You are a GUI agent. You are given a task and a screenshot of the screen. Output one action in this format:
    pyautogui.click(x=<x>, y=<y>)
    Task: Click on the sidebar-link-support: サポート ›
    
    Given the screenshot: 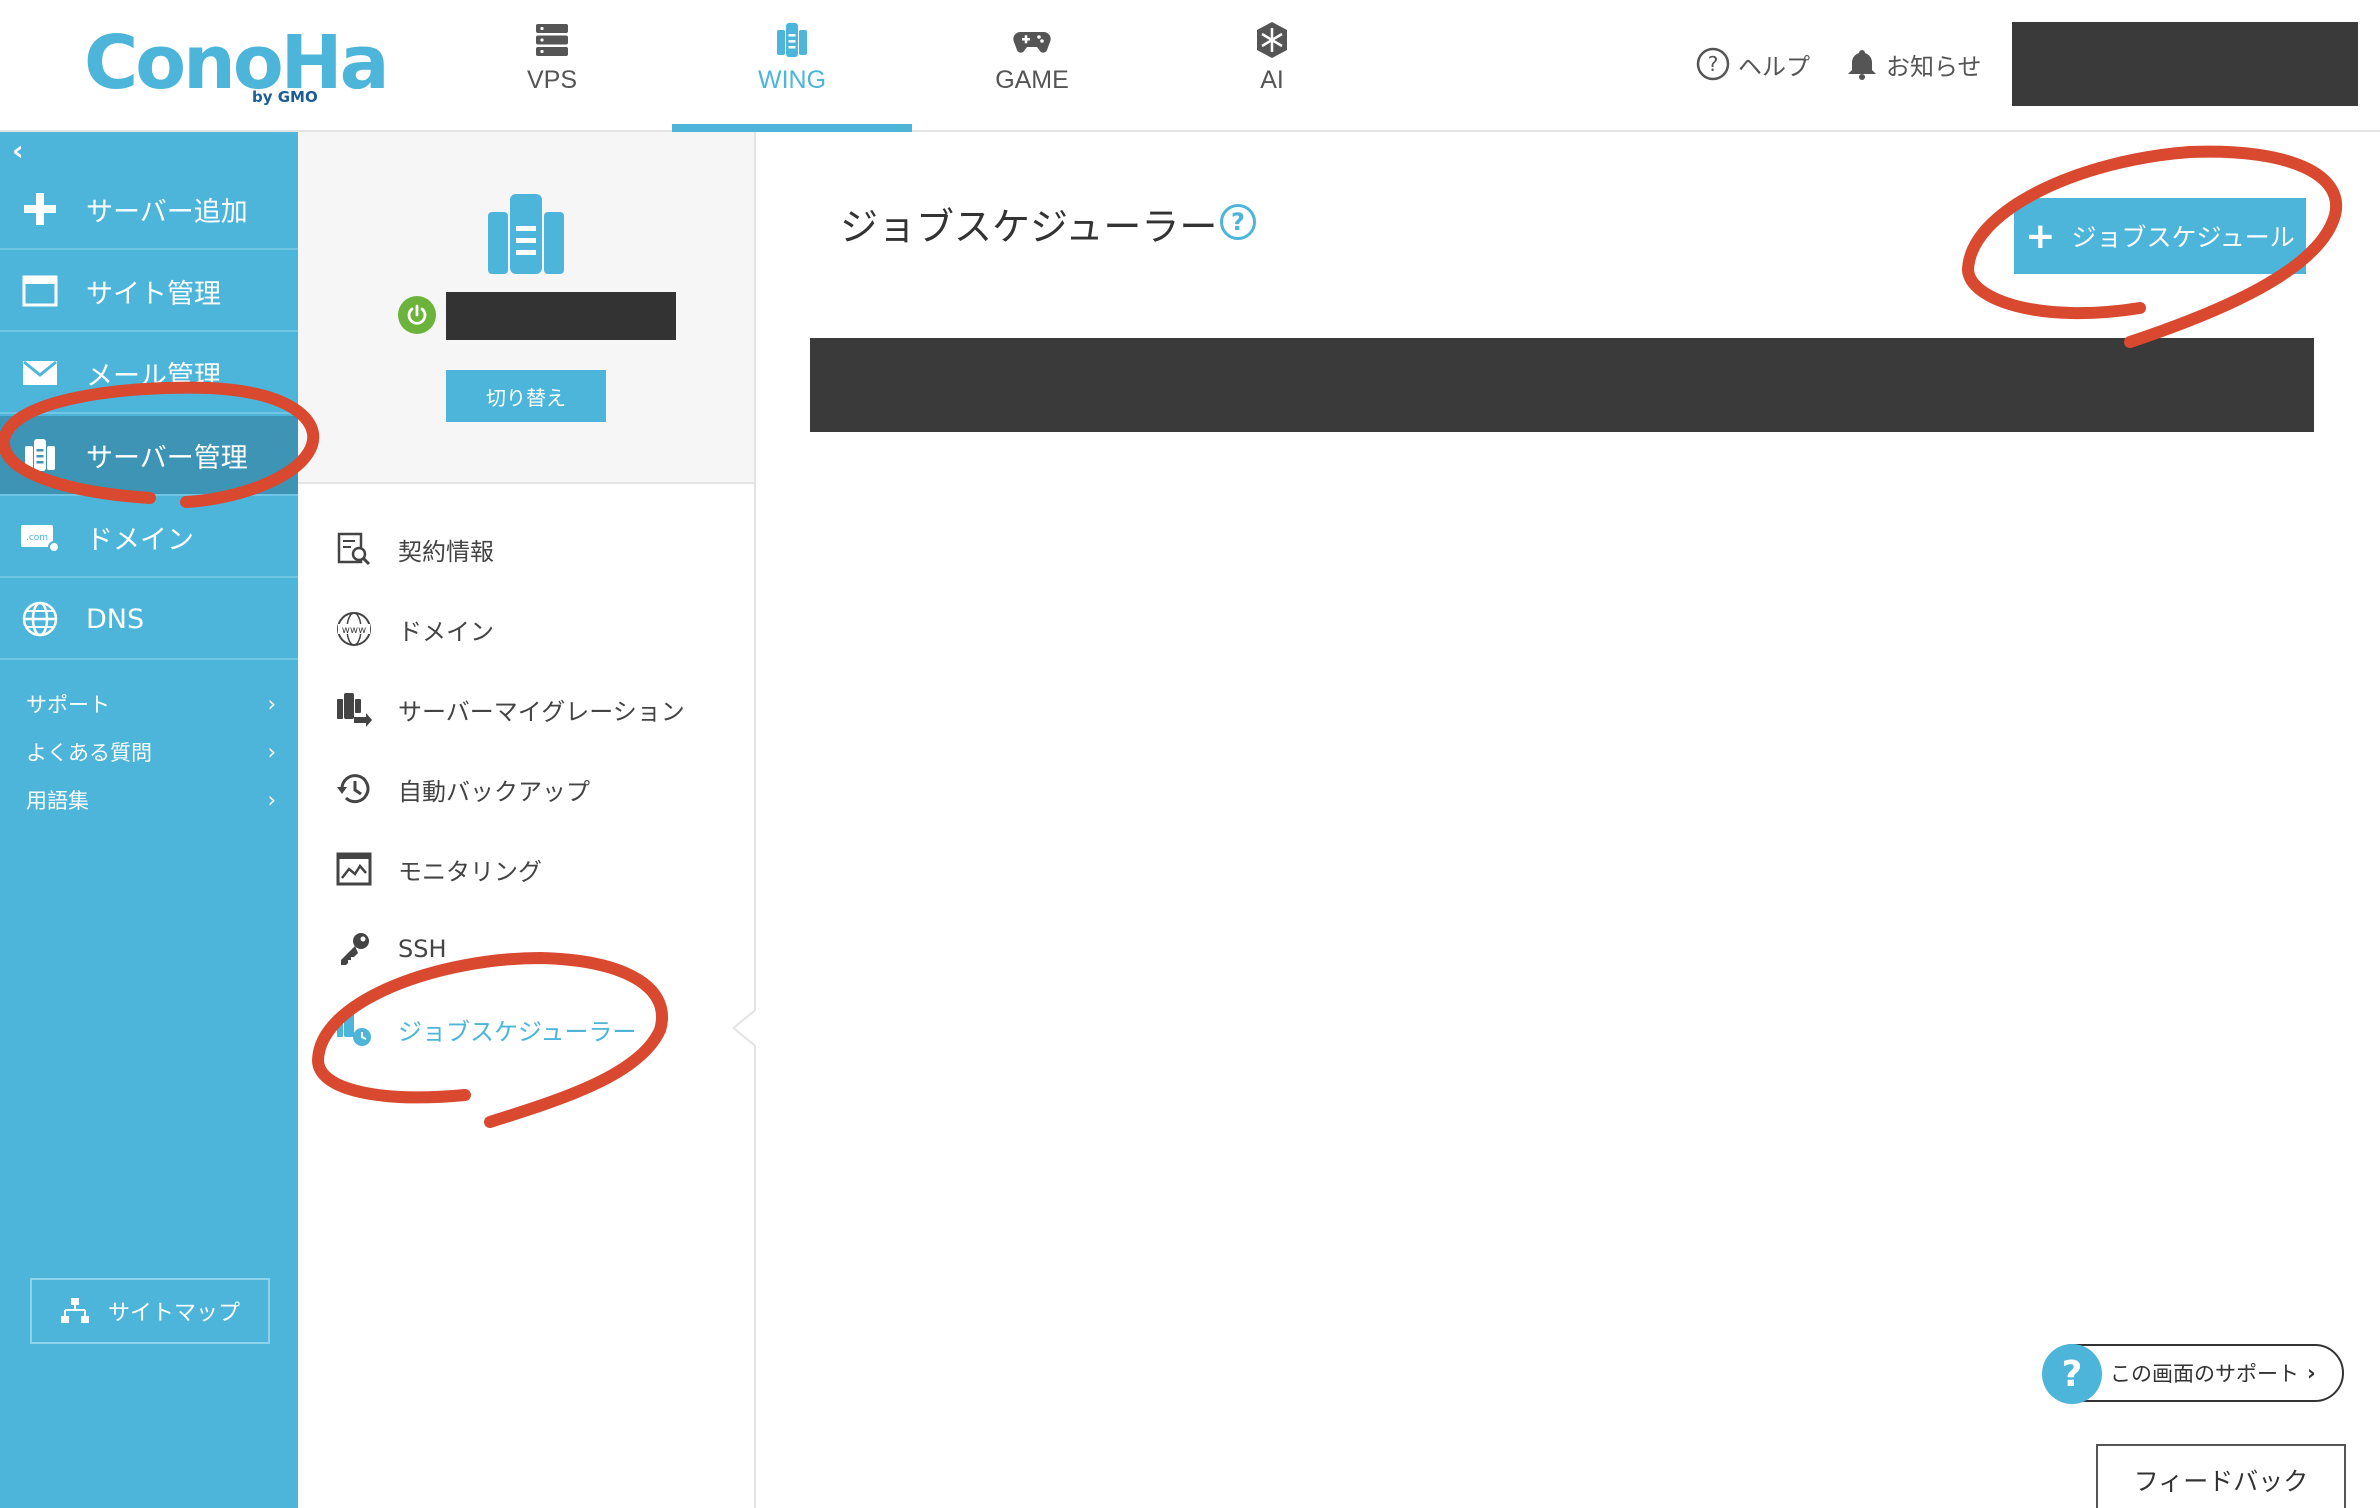 What is the action you would take?
    pyautogui.click(x=151, y=704)
    